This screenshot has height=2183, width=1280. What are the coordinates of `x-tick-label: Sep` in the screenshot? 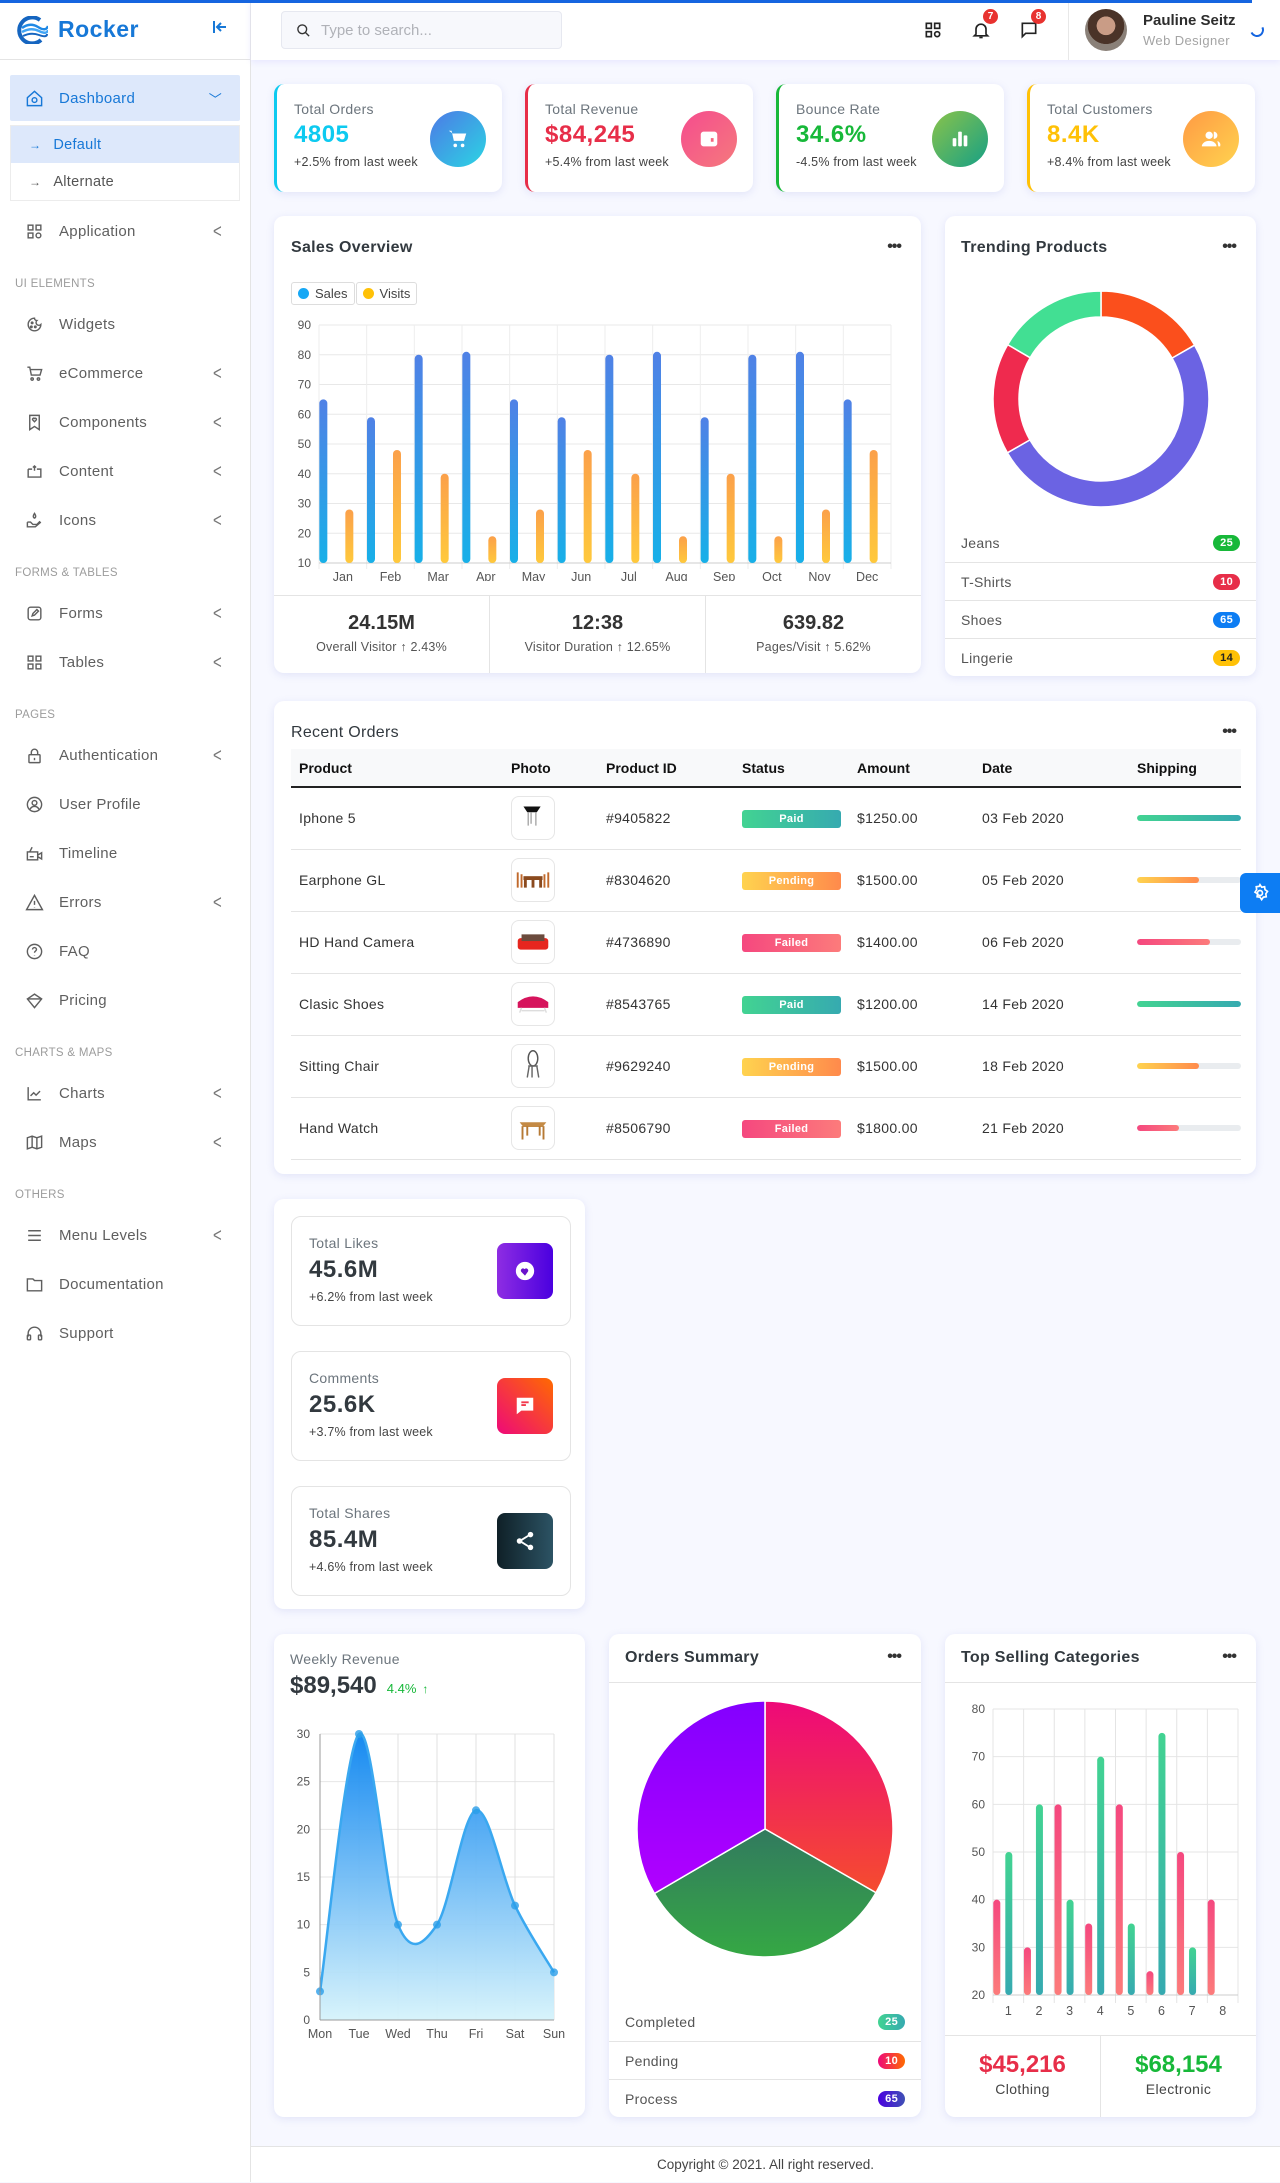 It's located at (724, 575).